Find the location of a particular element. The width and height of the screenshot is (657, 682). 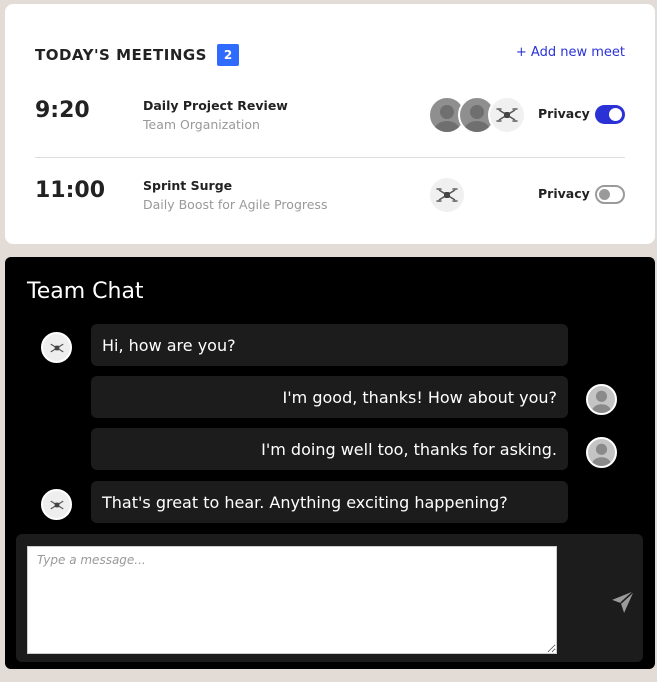

add-new-meet-link: + Add new meet is located at coordinates (570, 52).